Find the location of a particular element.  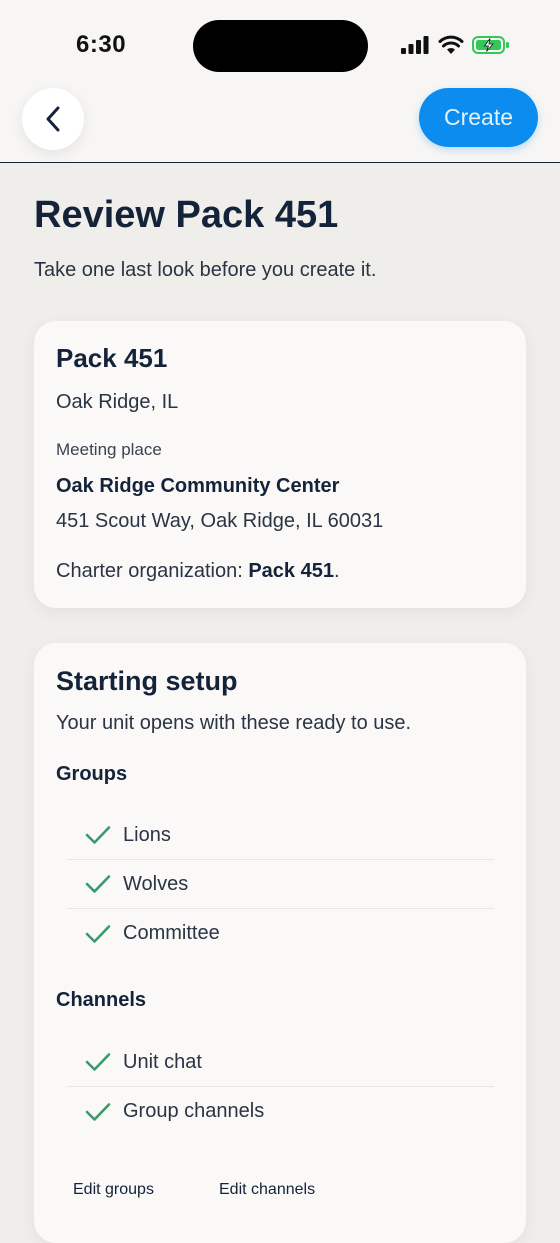

list-item: Lions is located at coordinates (280, 835).